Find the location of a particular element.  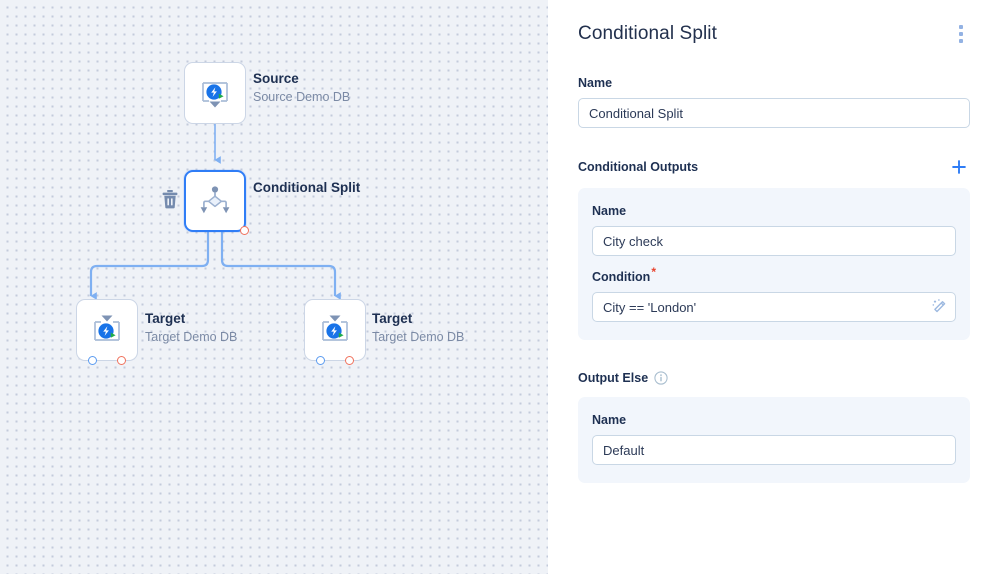

kebab-menu-icon is located at coordinates (961, 33).